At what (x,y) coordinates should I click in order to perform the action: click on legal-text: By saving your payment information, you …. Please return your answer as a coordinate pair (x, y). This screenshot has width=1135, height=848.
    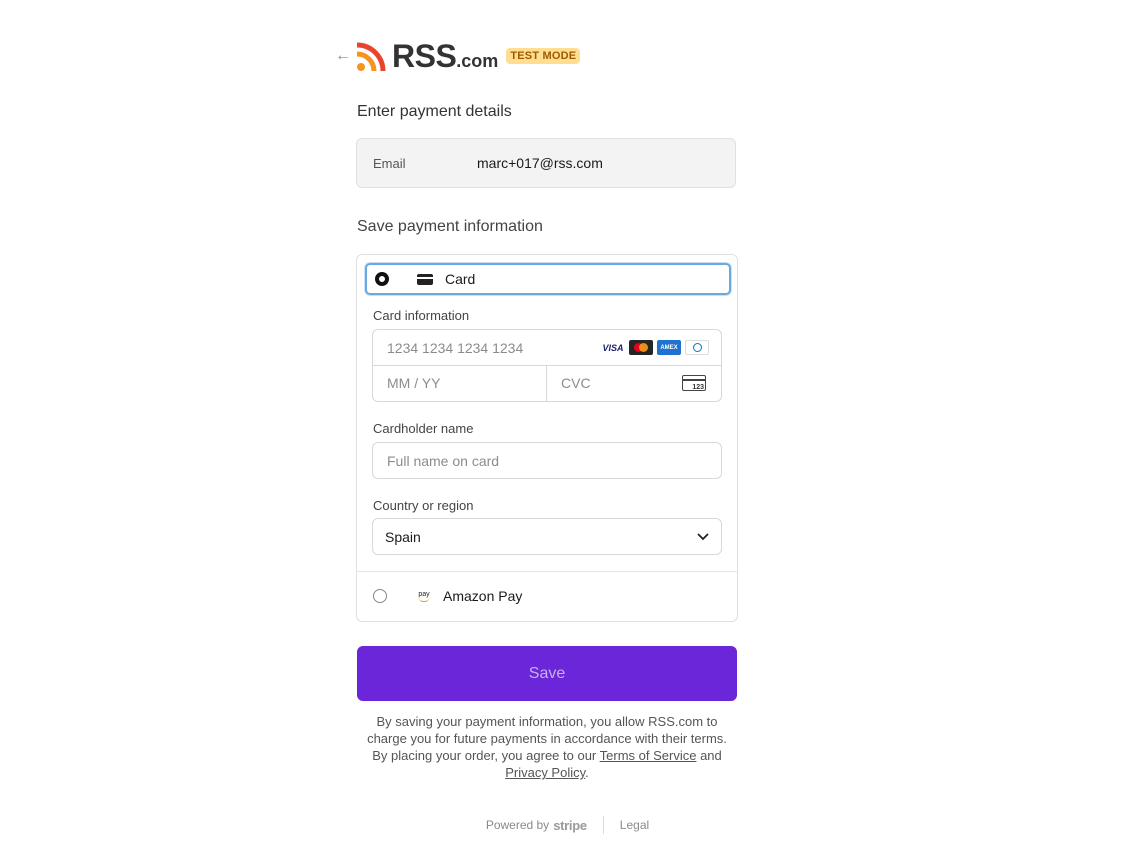
    Looking at the image, I should click on (547, 747).